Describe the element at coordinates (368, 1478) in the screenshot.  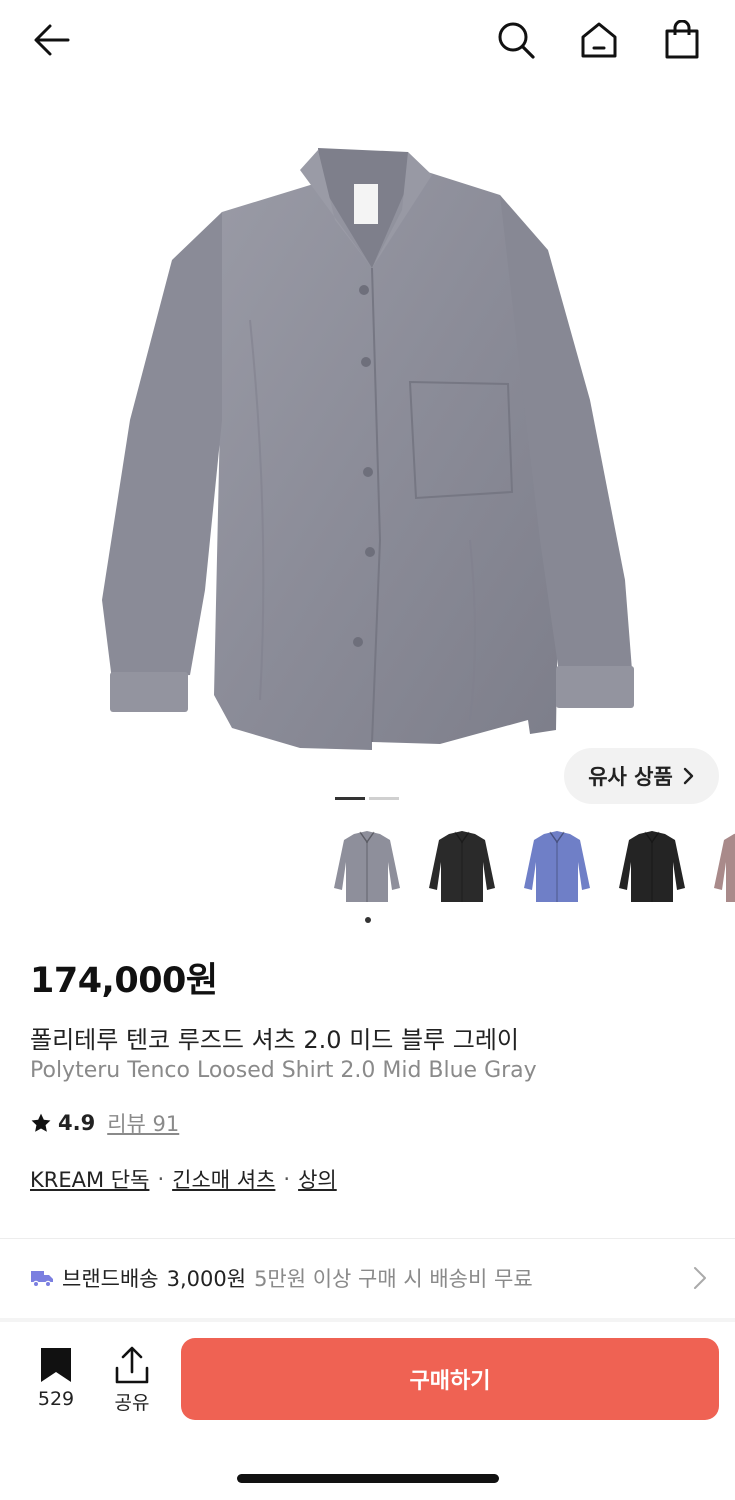
I see `home-indicator` at that location.